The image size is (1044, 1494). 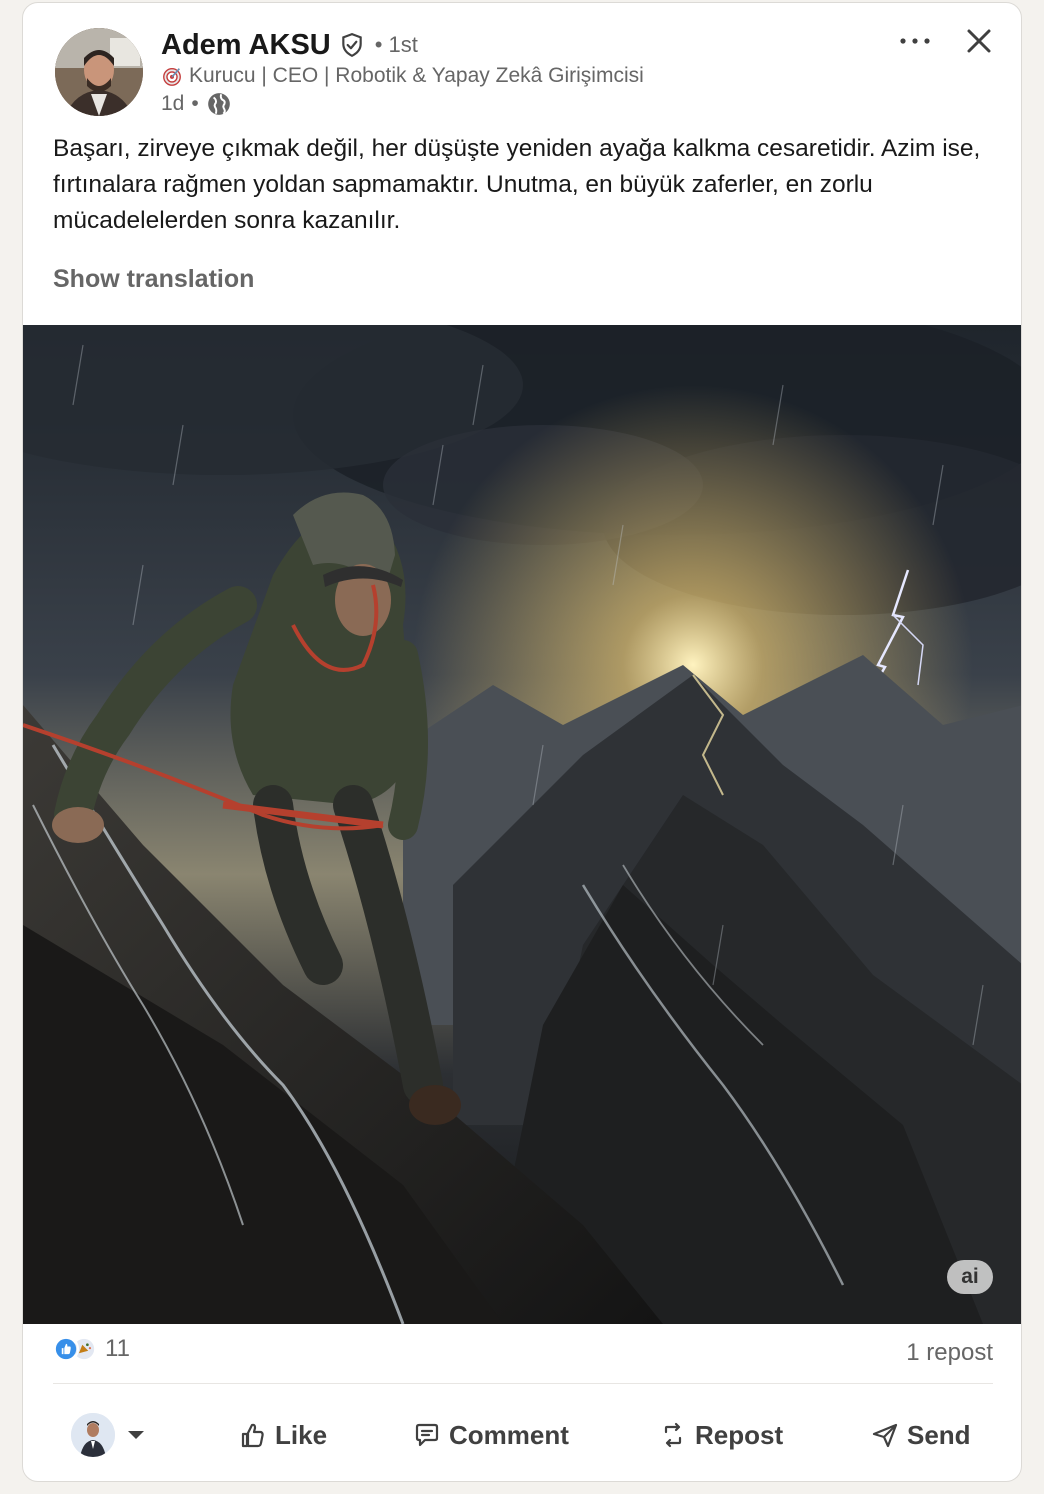 I want to click on thumbs-up-icon, so click(x=252, y=1435).